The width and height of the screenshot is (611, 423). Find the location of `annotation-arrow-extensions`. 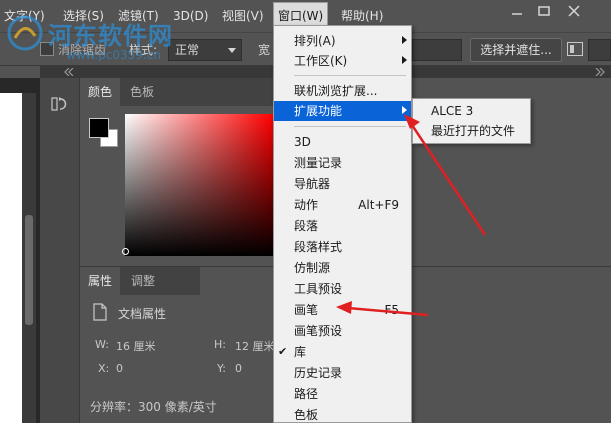

annotation-arrow-extensions is located at coordinates (448, 180).